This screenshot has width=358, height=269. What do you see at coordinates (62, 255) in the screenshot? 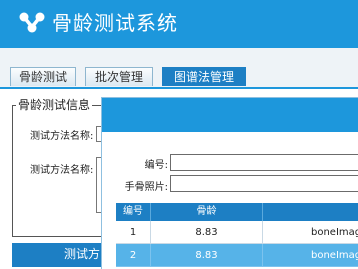
I see `test-method-bar: 测试方` at bounding box center [62, 255].